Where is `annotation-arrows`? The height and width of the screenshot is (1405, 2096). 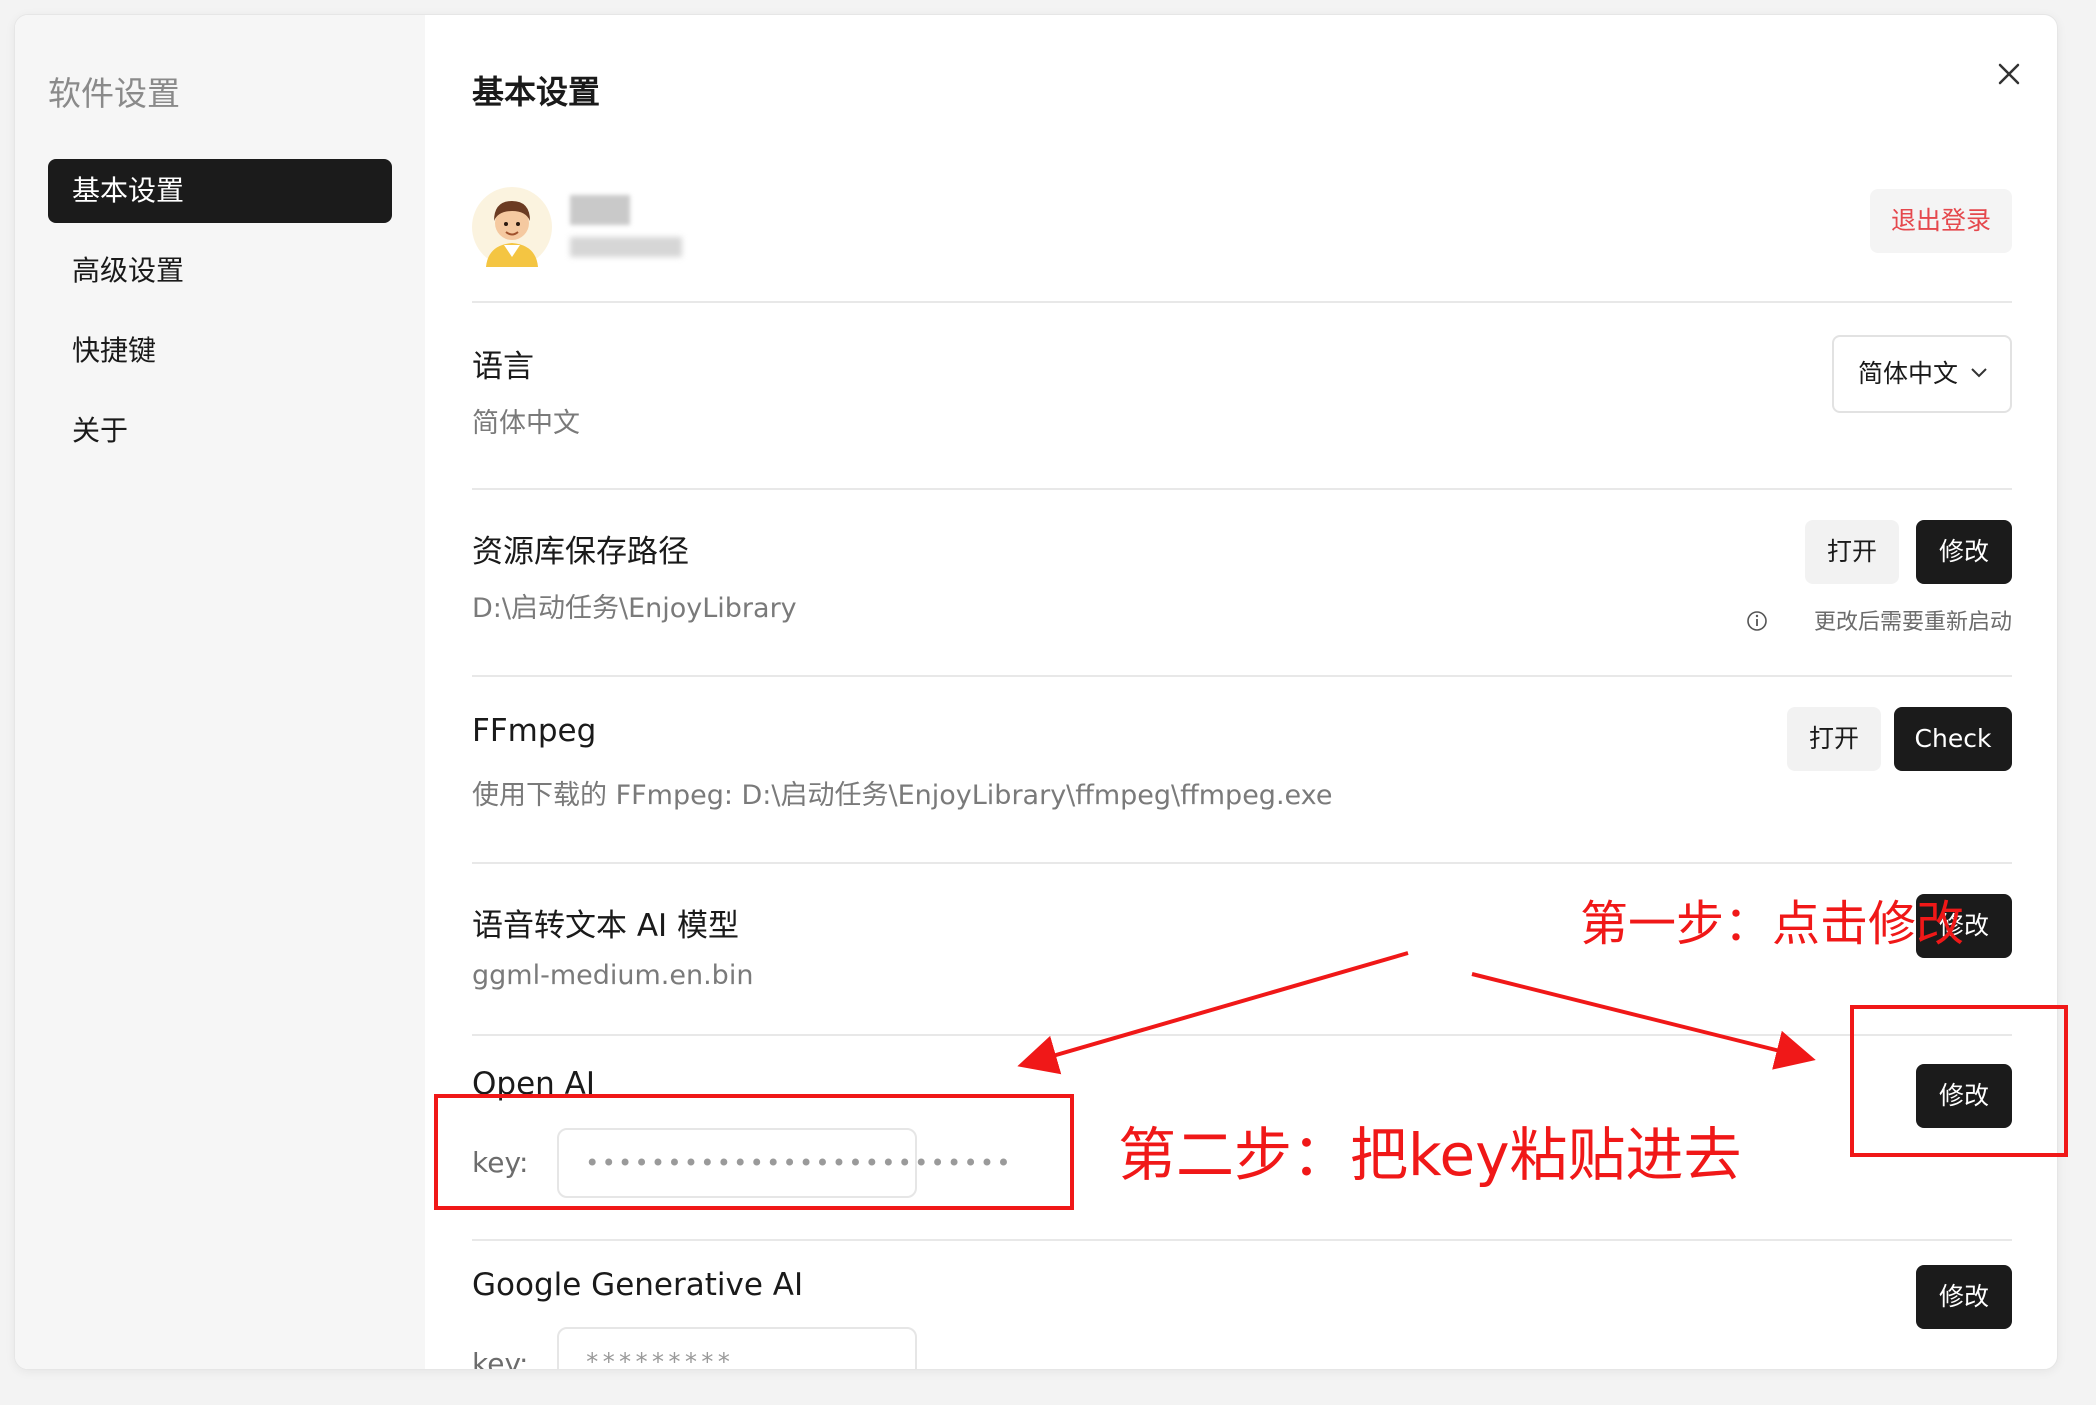 annotation-arrows is located at coordinates (1416, 1013).